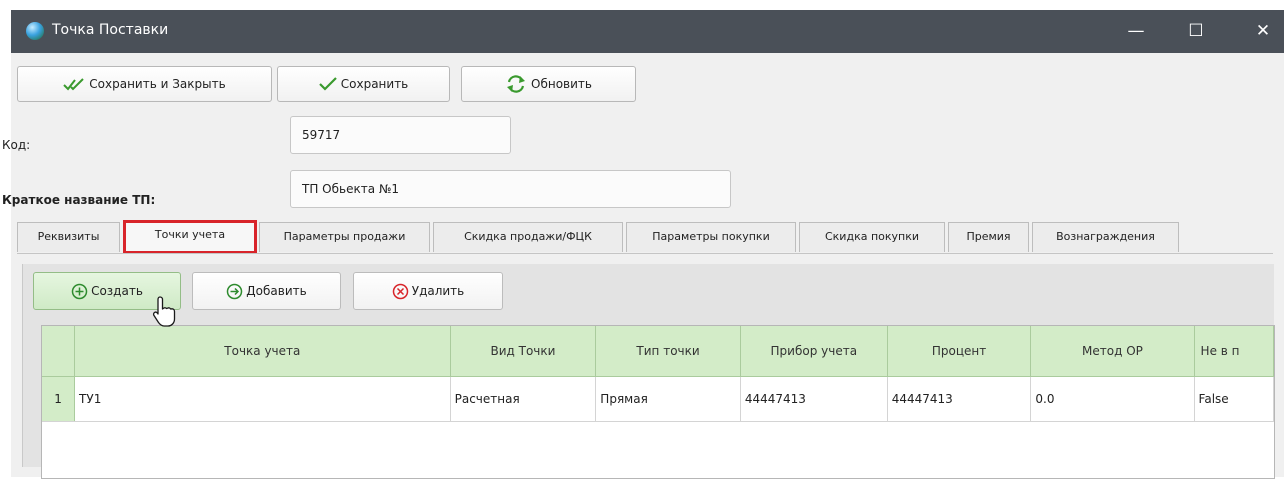 This screenshot has height=479, width=1284. I want to click on refresh-button: Обновить, so click(548, 84).